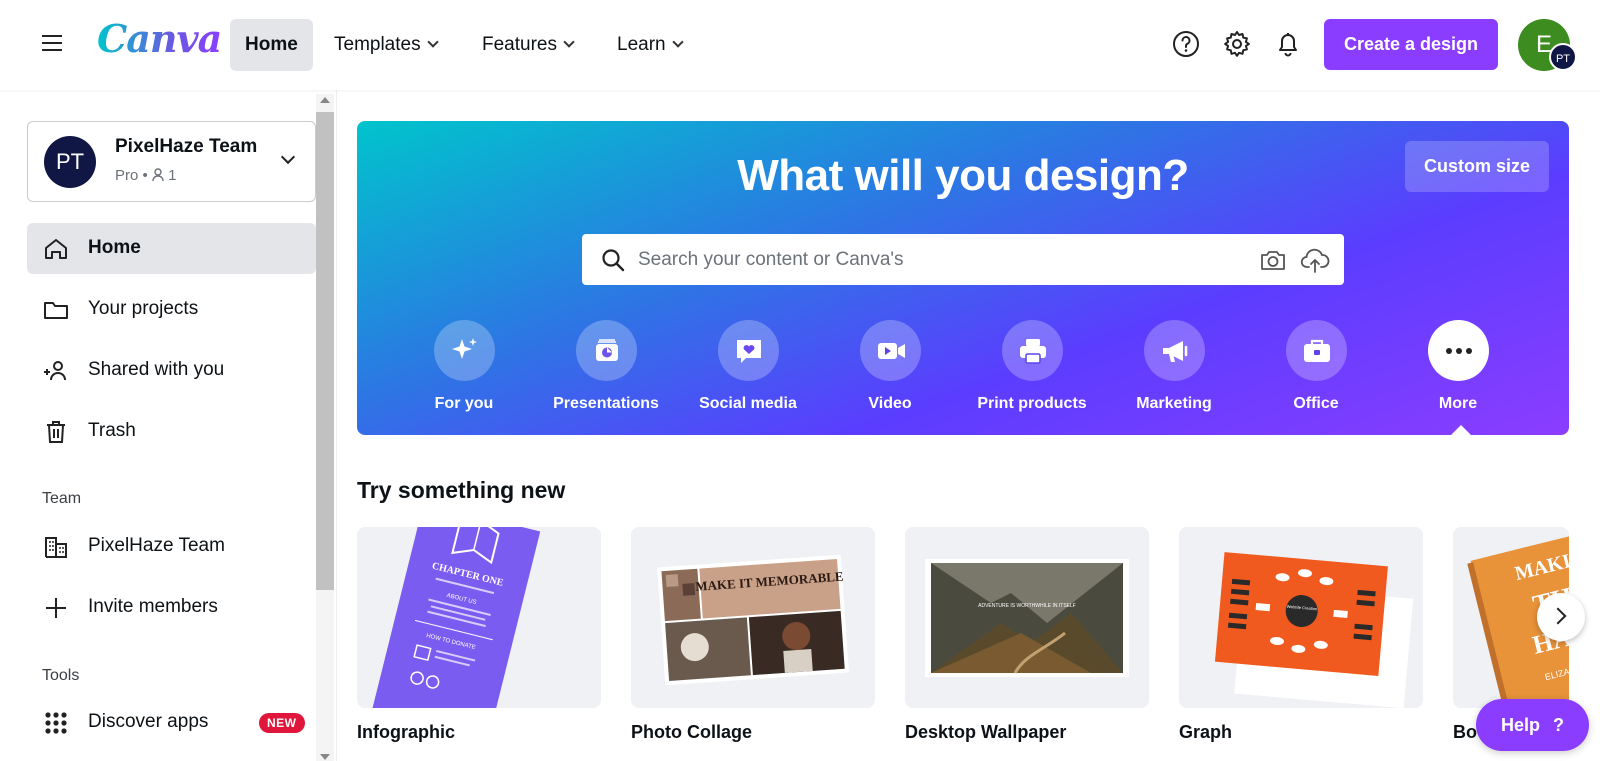  I want to click on team-plan: Pro, so click(127, 175).